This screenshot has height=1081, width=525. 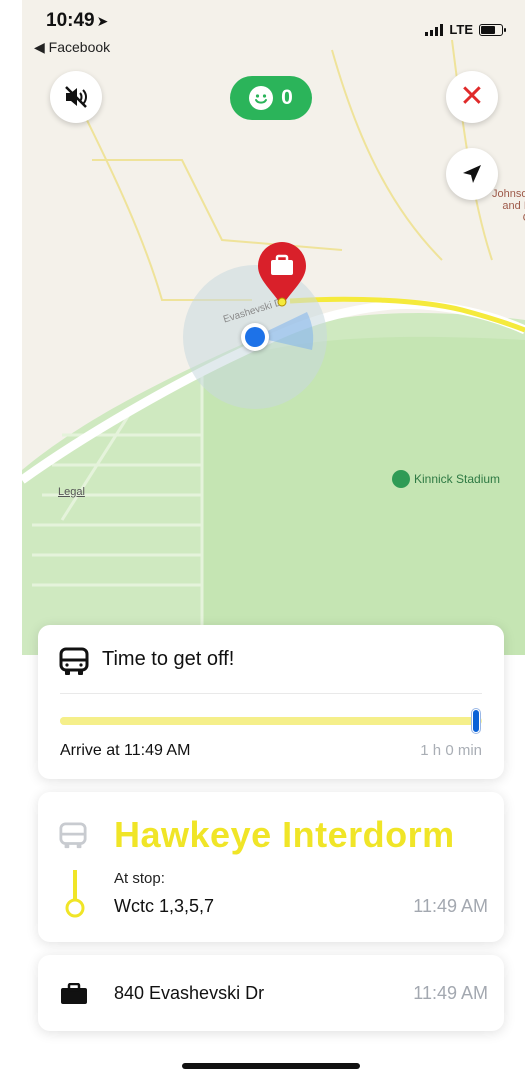 I want to click on rider-count: 0, so click(x=287, y=97).